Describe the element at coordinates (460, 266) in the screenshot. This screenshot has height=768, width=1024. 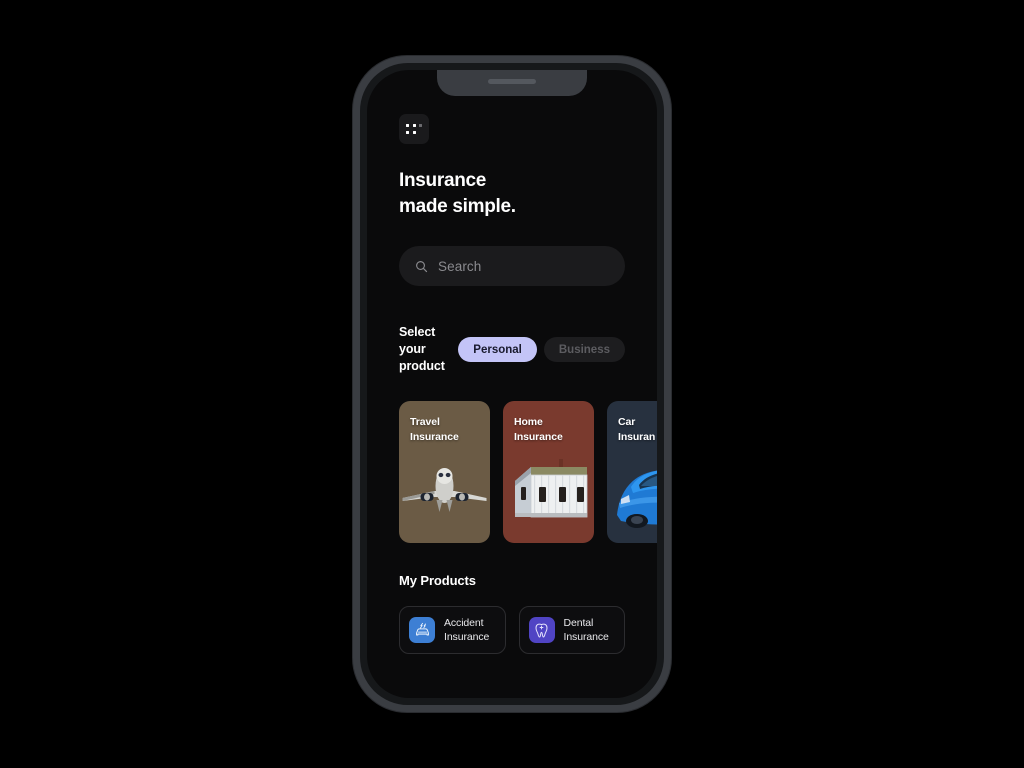
I see `search-placeholder-text: Search` at that location.